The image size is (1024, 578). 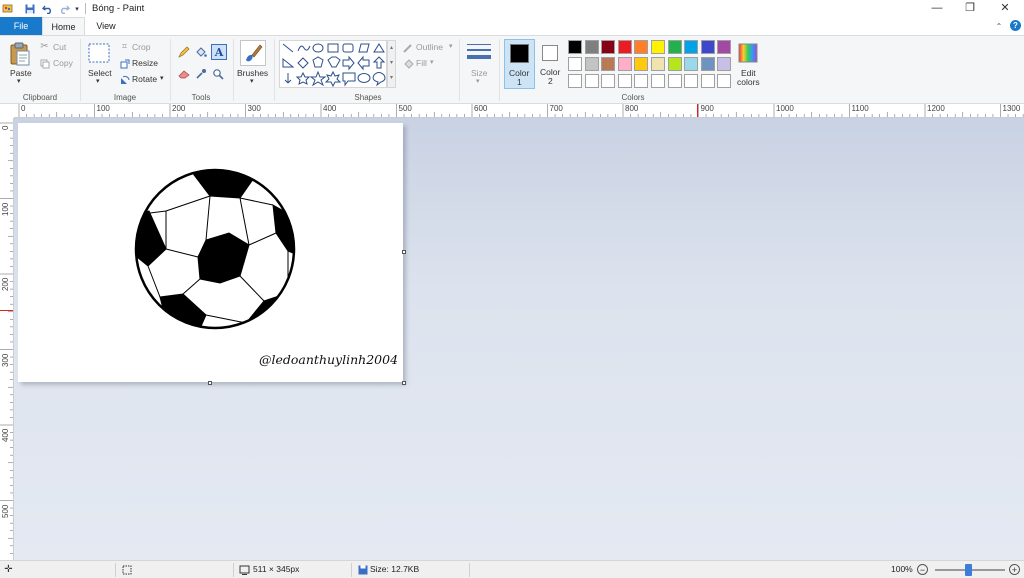 I want to click on customize-toolbar-chevron-icon: ▾, so click(x=77, y=8).